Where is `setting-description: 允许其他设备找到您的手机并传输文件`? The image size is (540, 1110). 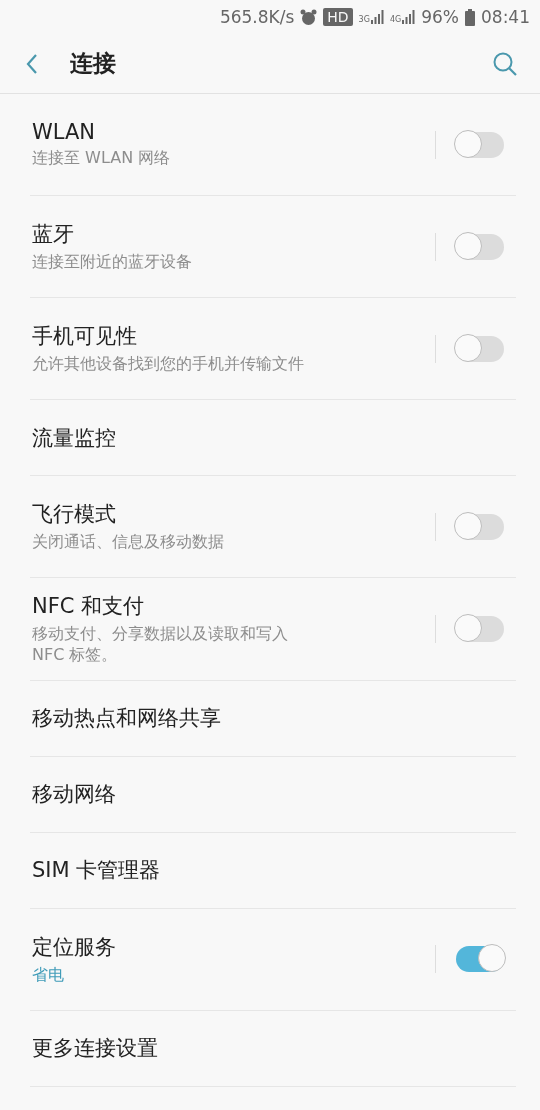 setting-description: 允许其他设备找到您的手机并传输文件 is located at coordinates (168, 364).